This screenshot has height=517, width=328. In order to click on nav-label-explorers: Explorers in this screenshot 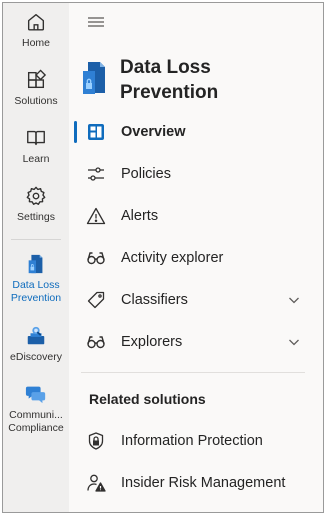, I will do `click(152, 342)`.